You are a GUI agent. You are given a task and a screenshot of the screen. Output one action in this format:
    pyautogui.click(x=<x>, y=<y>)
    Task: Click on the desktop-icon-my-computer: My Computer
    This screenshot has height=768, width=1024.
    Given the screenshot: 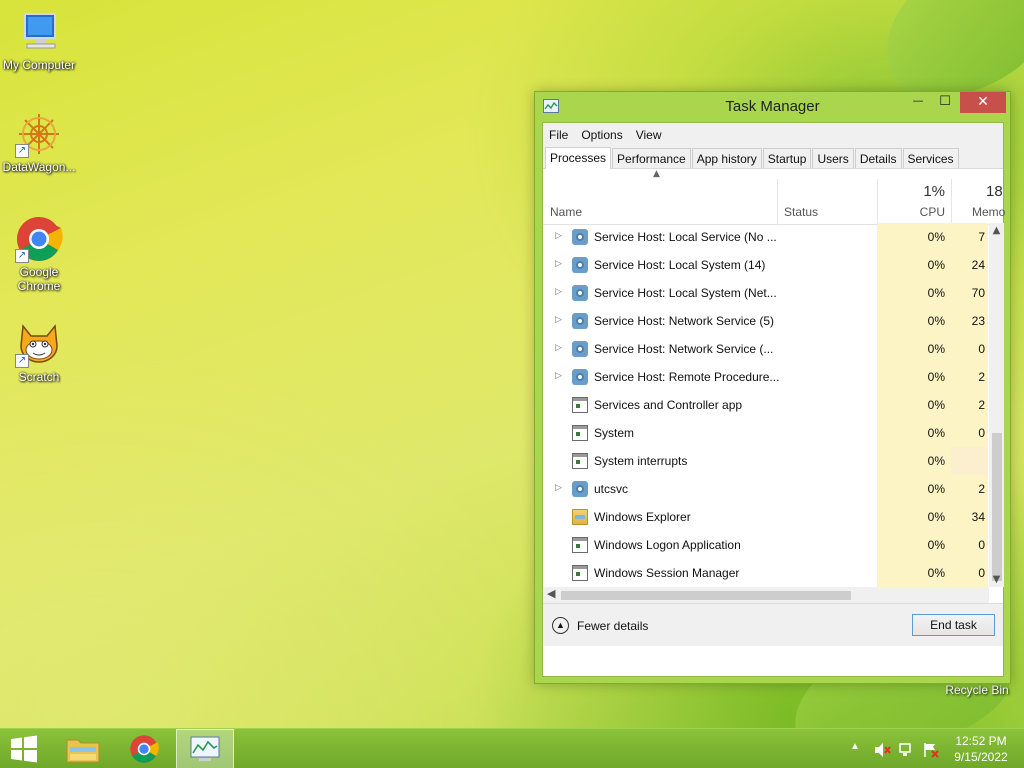 What is the action you would take?
    pyautogui.click(x=39, y=40)
    